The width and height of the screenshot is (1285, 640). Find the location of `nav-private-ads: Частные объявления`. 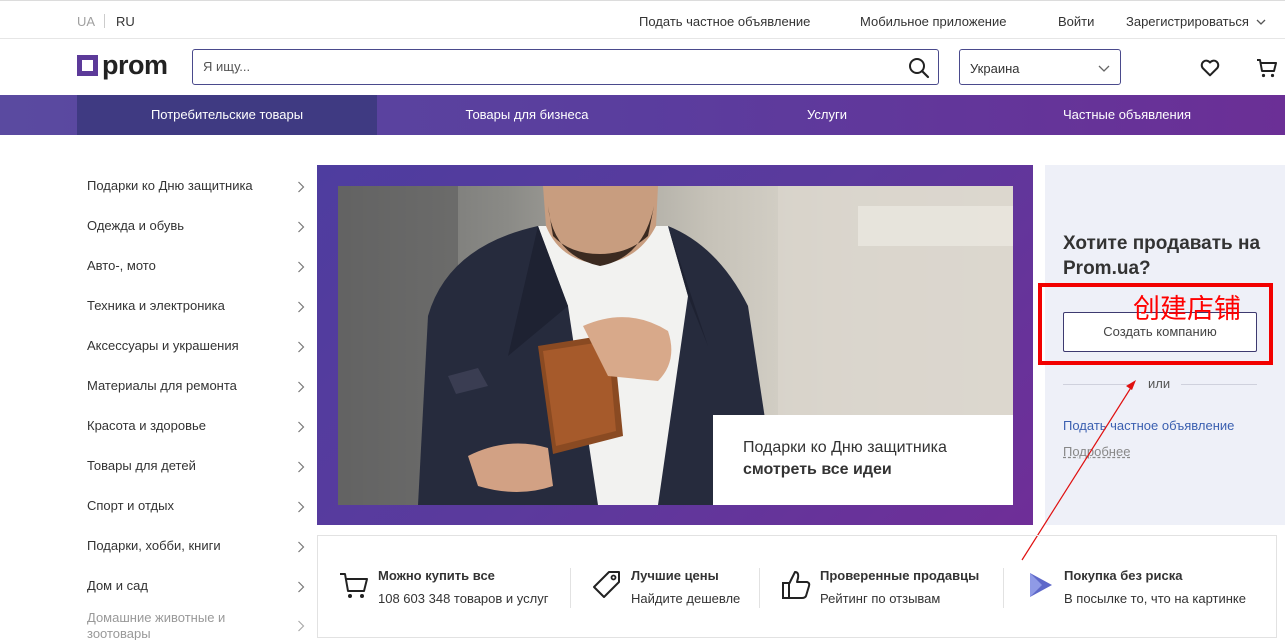

nav-private-ads: Частные объявления is located at coordinates (1127, 115).